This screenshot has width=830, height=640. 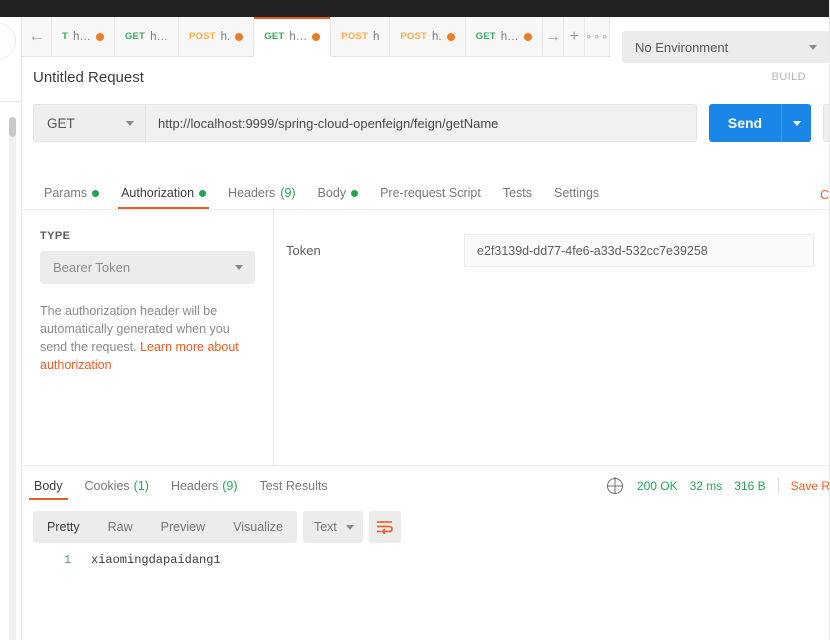 I want to click on line-number: 1, so click(x=67, y=560).